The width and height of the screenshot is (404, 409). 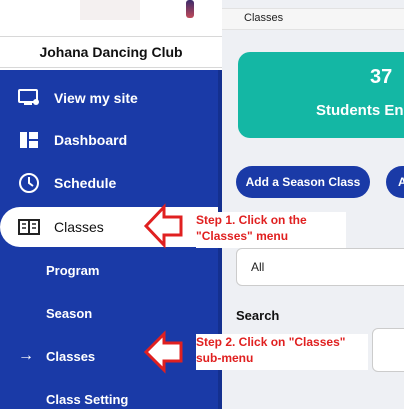 What do you see at coordinates (91, 140) in the screenshot?
I see `sidebar-item-label: Dashboard` at bounding box center [91, 140].